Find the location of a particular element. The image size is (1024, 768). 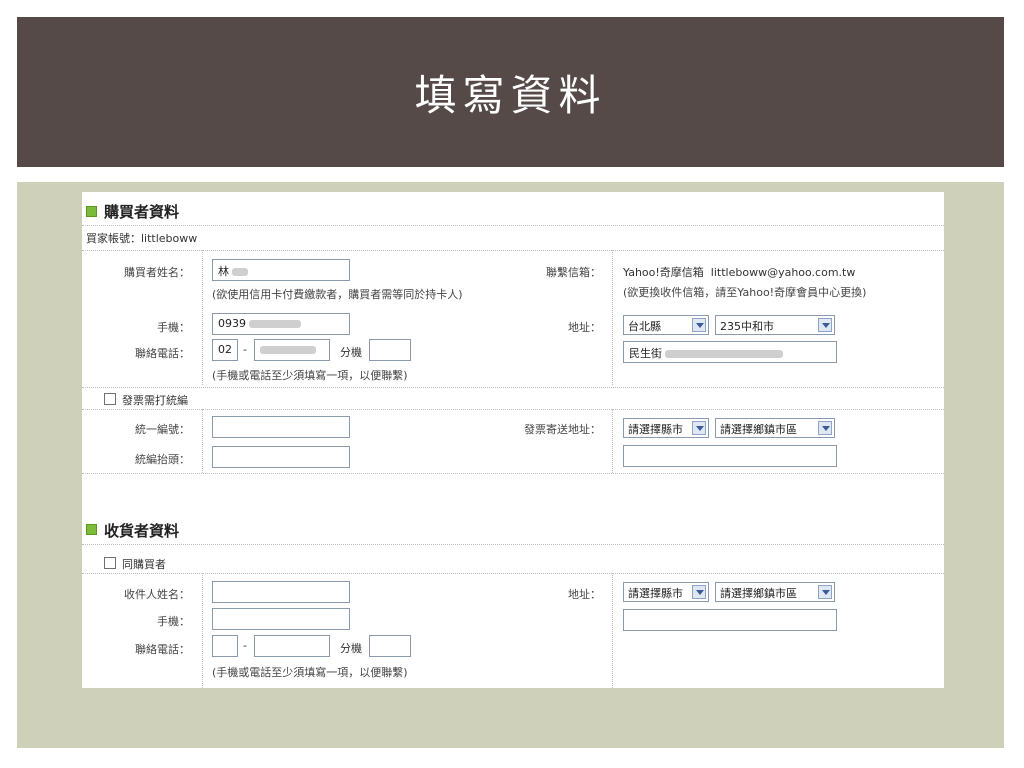

same-as-buyer-checkbox is located at coordinates (110, 563).